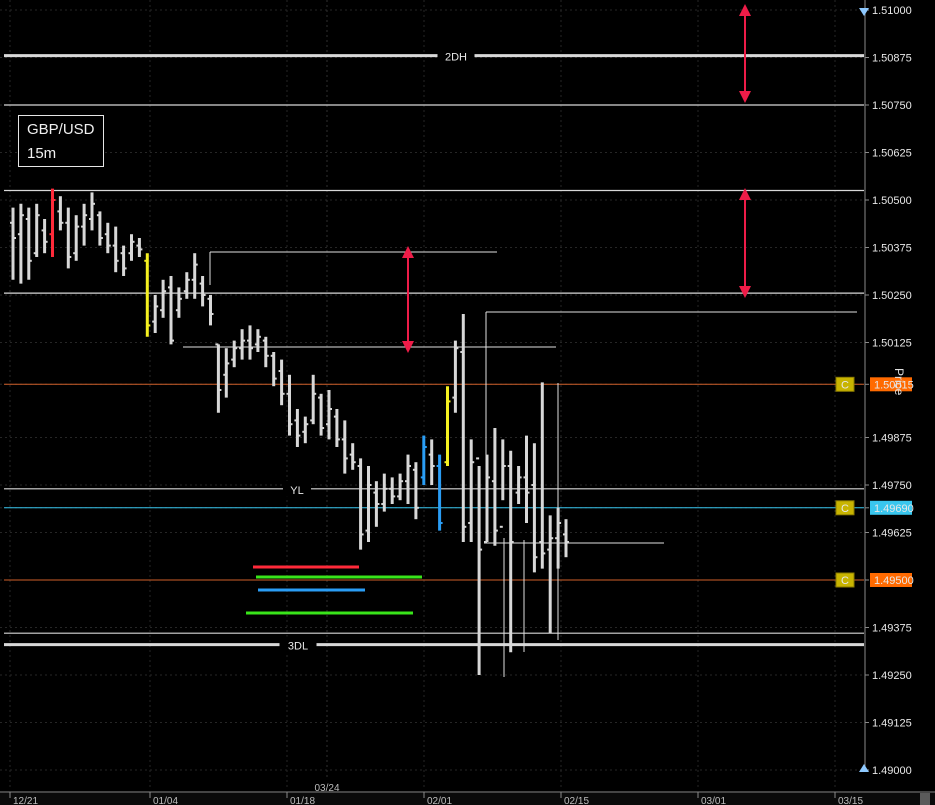 This screenshot has width=935, height=805. Describe the element at coordinates (892, 439) in the screenshot. I see `price-tick-label: 1.49875` at that location.